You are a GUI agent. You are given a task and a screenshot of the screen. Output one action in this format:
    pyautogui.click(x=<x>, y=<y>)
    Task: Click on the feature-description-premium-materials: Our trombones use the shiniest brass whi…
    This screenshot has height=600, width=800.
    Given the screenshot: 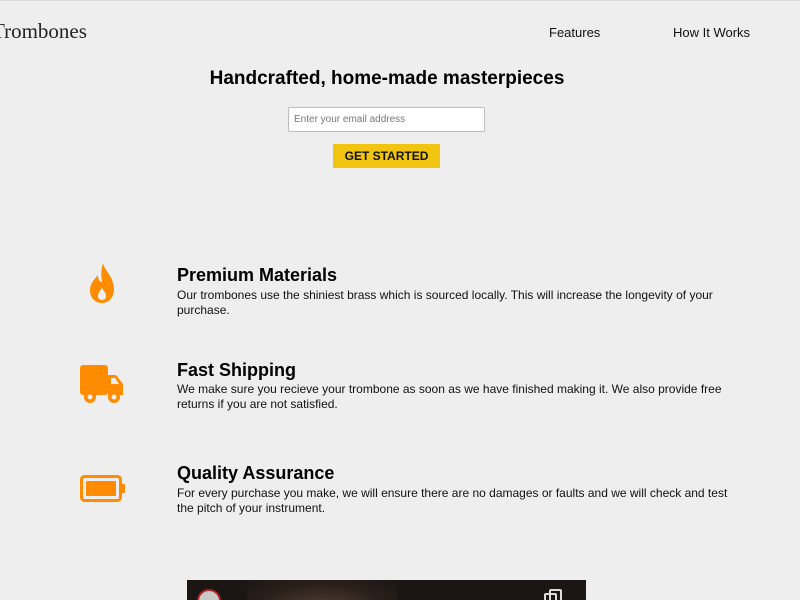 What is the action you would take?
    pyautogui.click(x=445, y=302)
    